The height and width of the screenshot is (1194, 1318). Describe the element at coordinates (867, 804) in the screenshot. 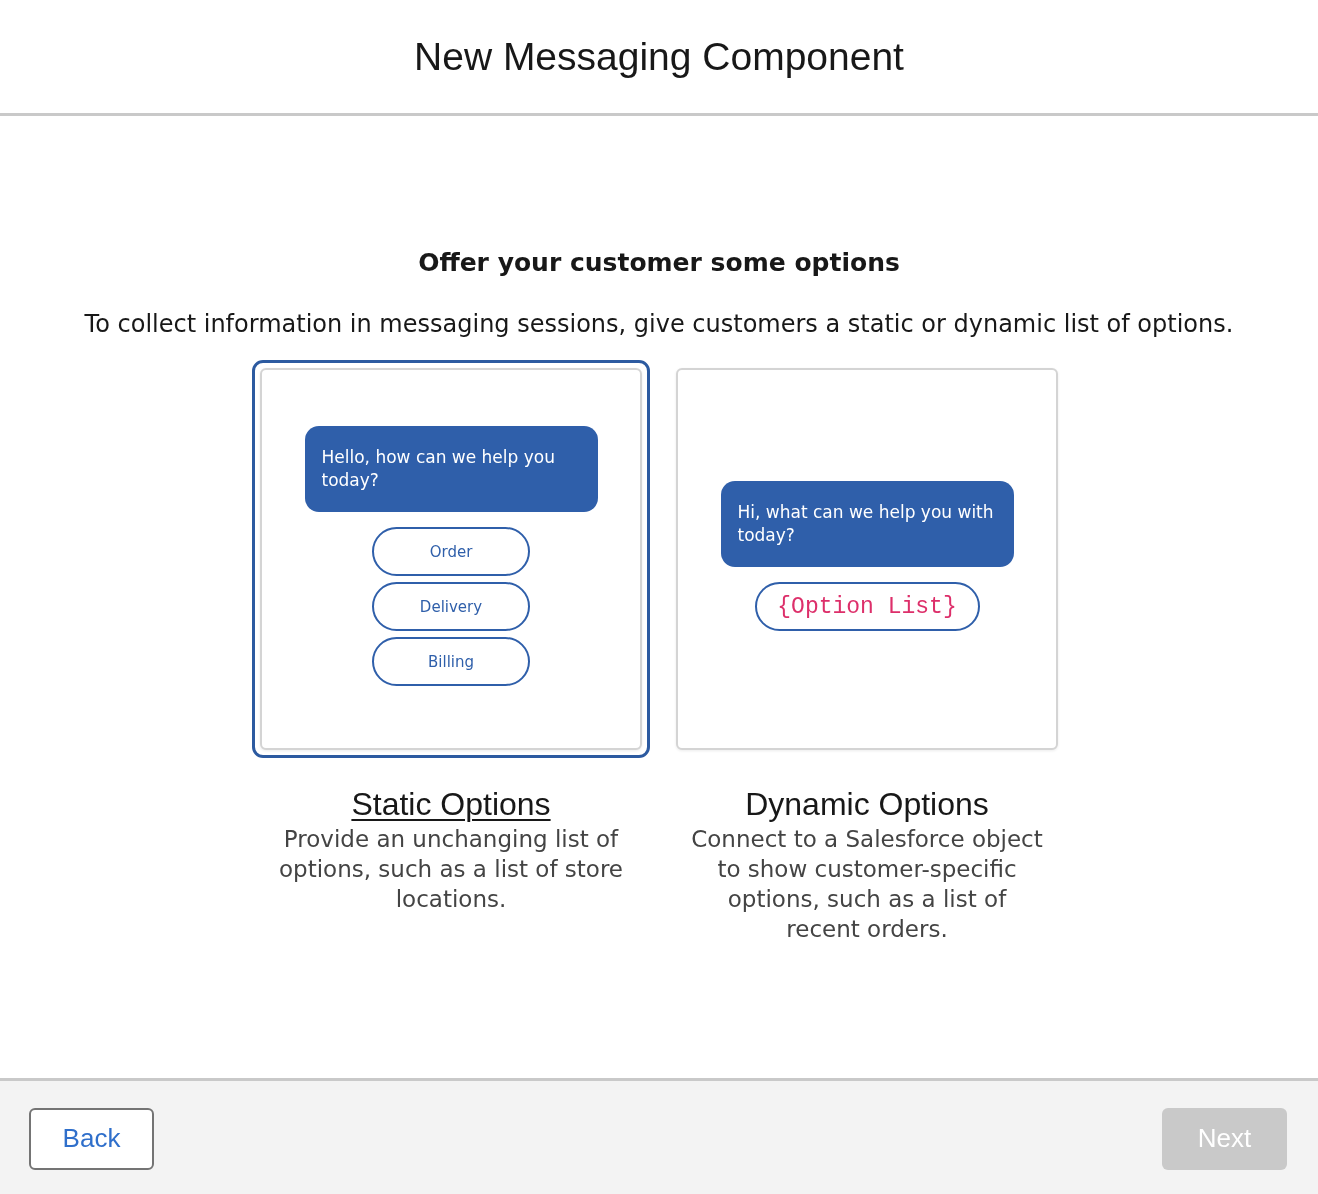

I see `option-title: Dynamic Options` at that location.